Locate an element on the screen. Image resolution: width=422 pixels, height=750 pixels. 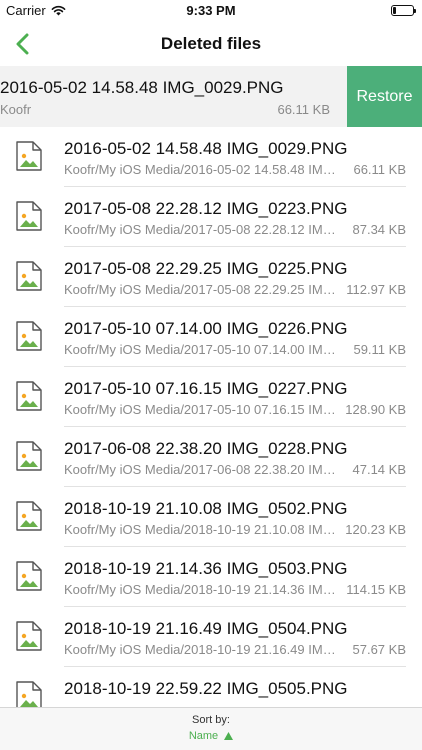
file-size: 66.11 KB is located at coordinates (379, 169).